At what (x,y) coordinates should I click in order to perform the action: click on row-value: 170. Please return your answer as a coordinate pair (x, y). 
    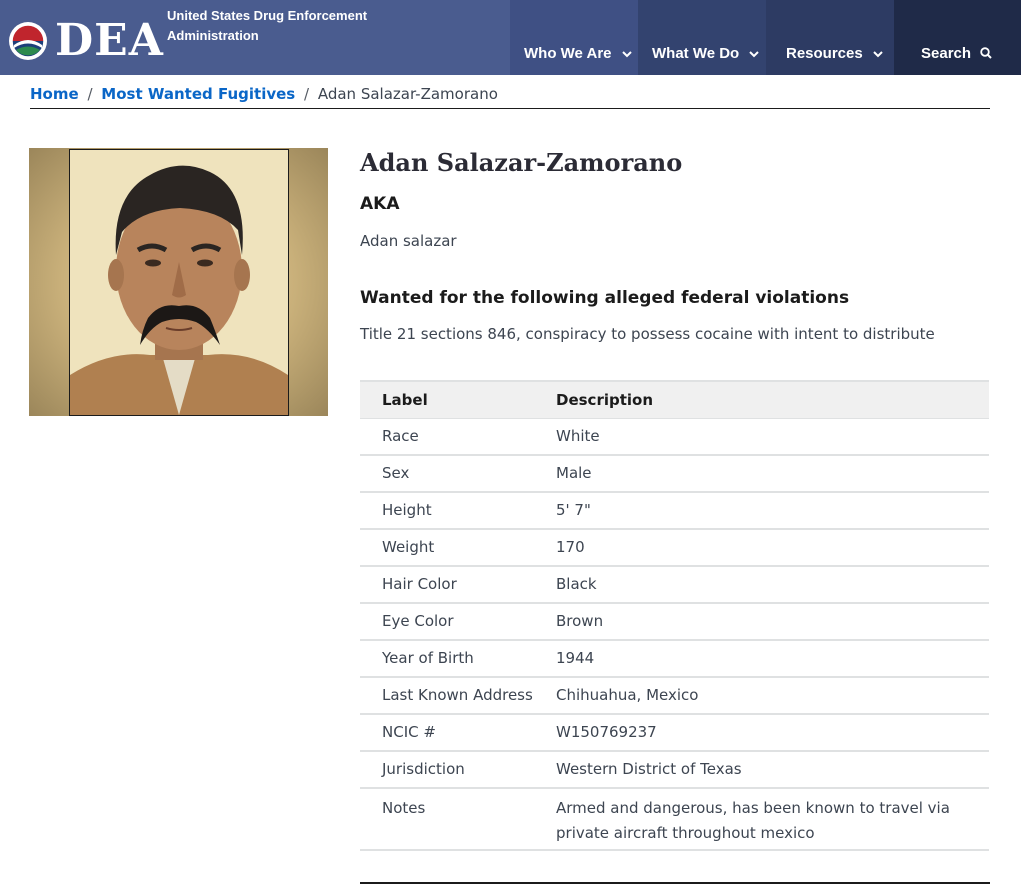
    Looking at the image, I should click on (772, 548).